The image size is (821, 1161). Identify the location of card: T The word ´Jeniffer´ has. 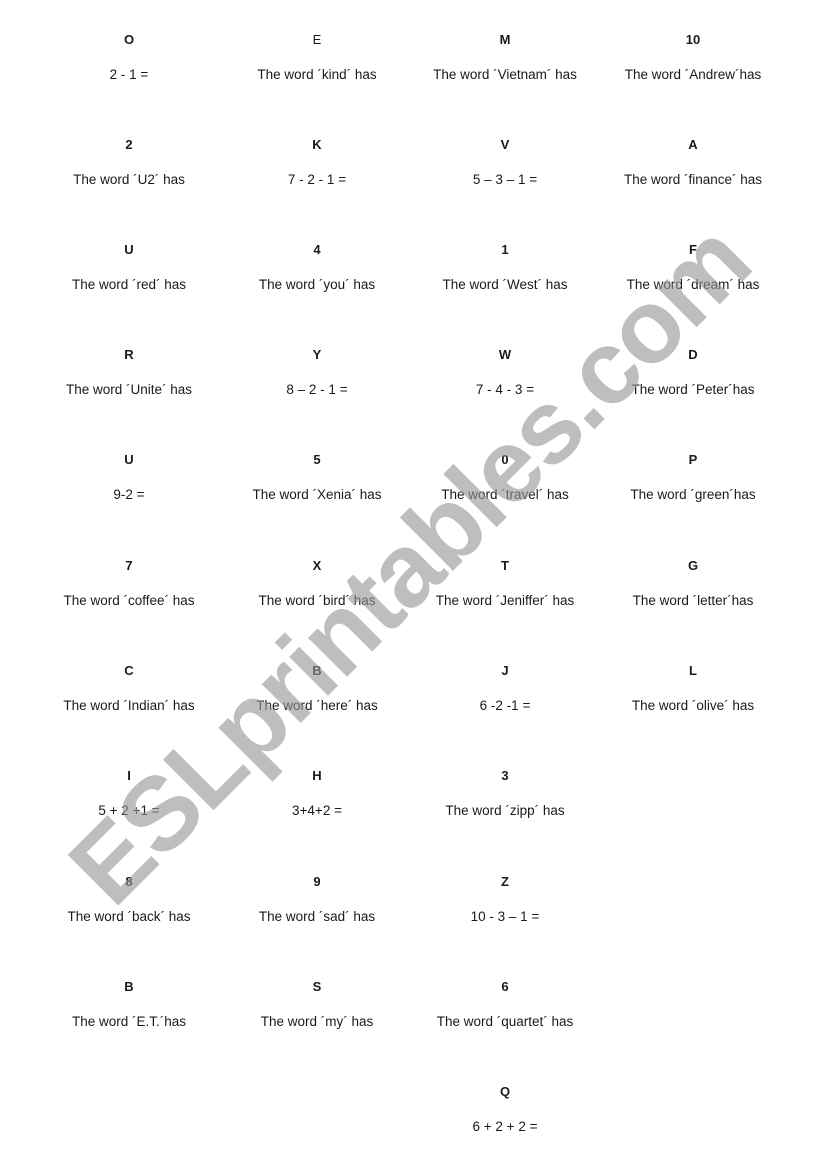
(505, 583).